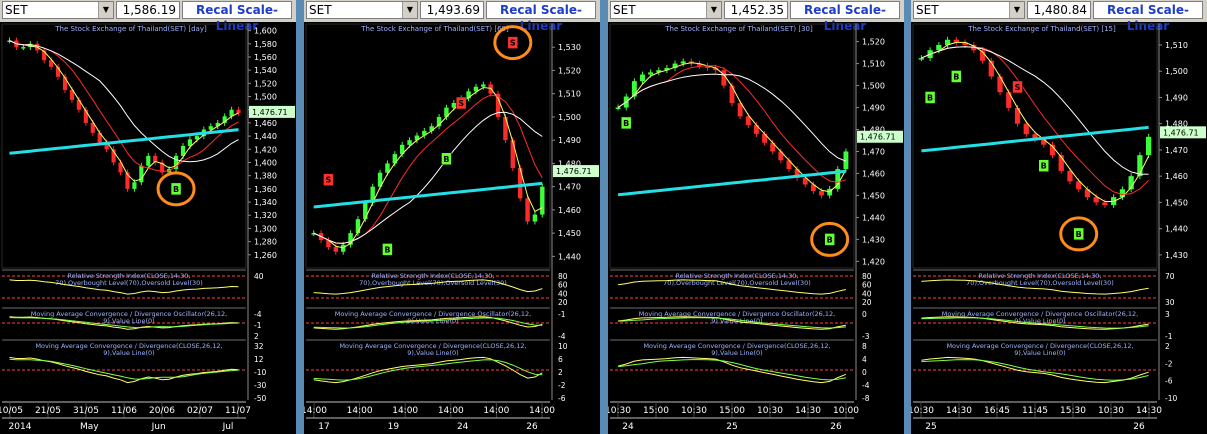  What do you see at coordinates (922, 411) in the screenshot?
I see `time-tick-label: 10:30` at bounding box center [922, 411].